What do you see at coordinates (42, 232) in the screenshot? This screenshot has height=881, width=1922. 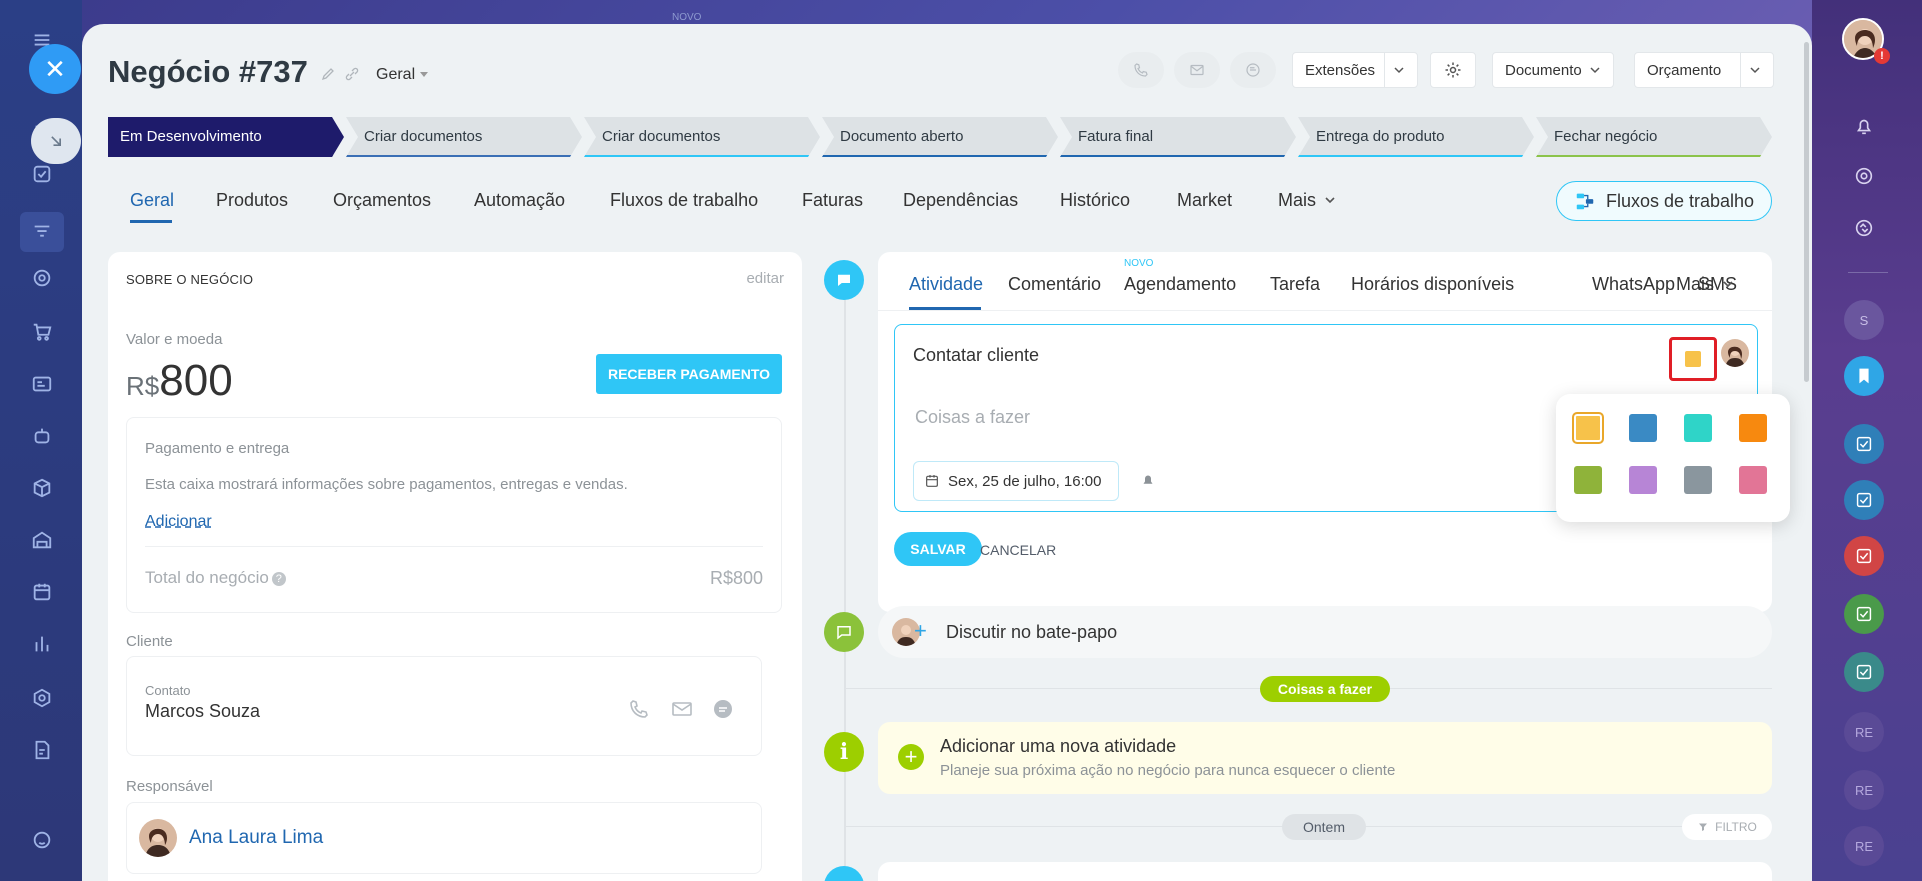 I see `crm-icon` at bounding box center [42, 232].